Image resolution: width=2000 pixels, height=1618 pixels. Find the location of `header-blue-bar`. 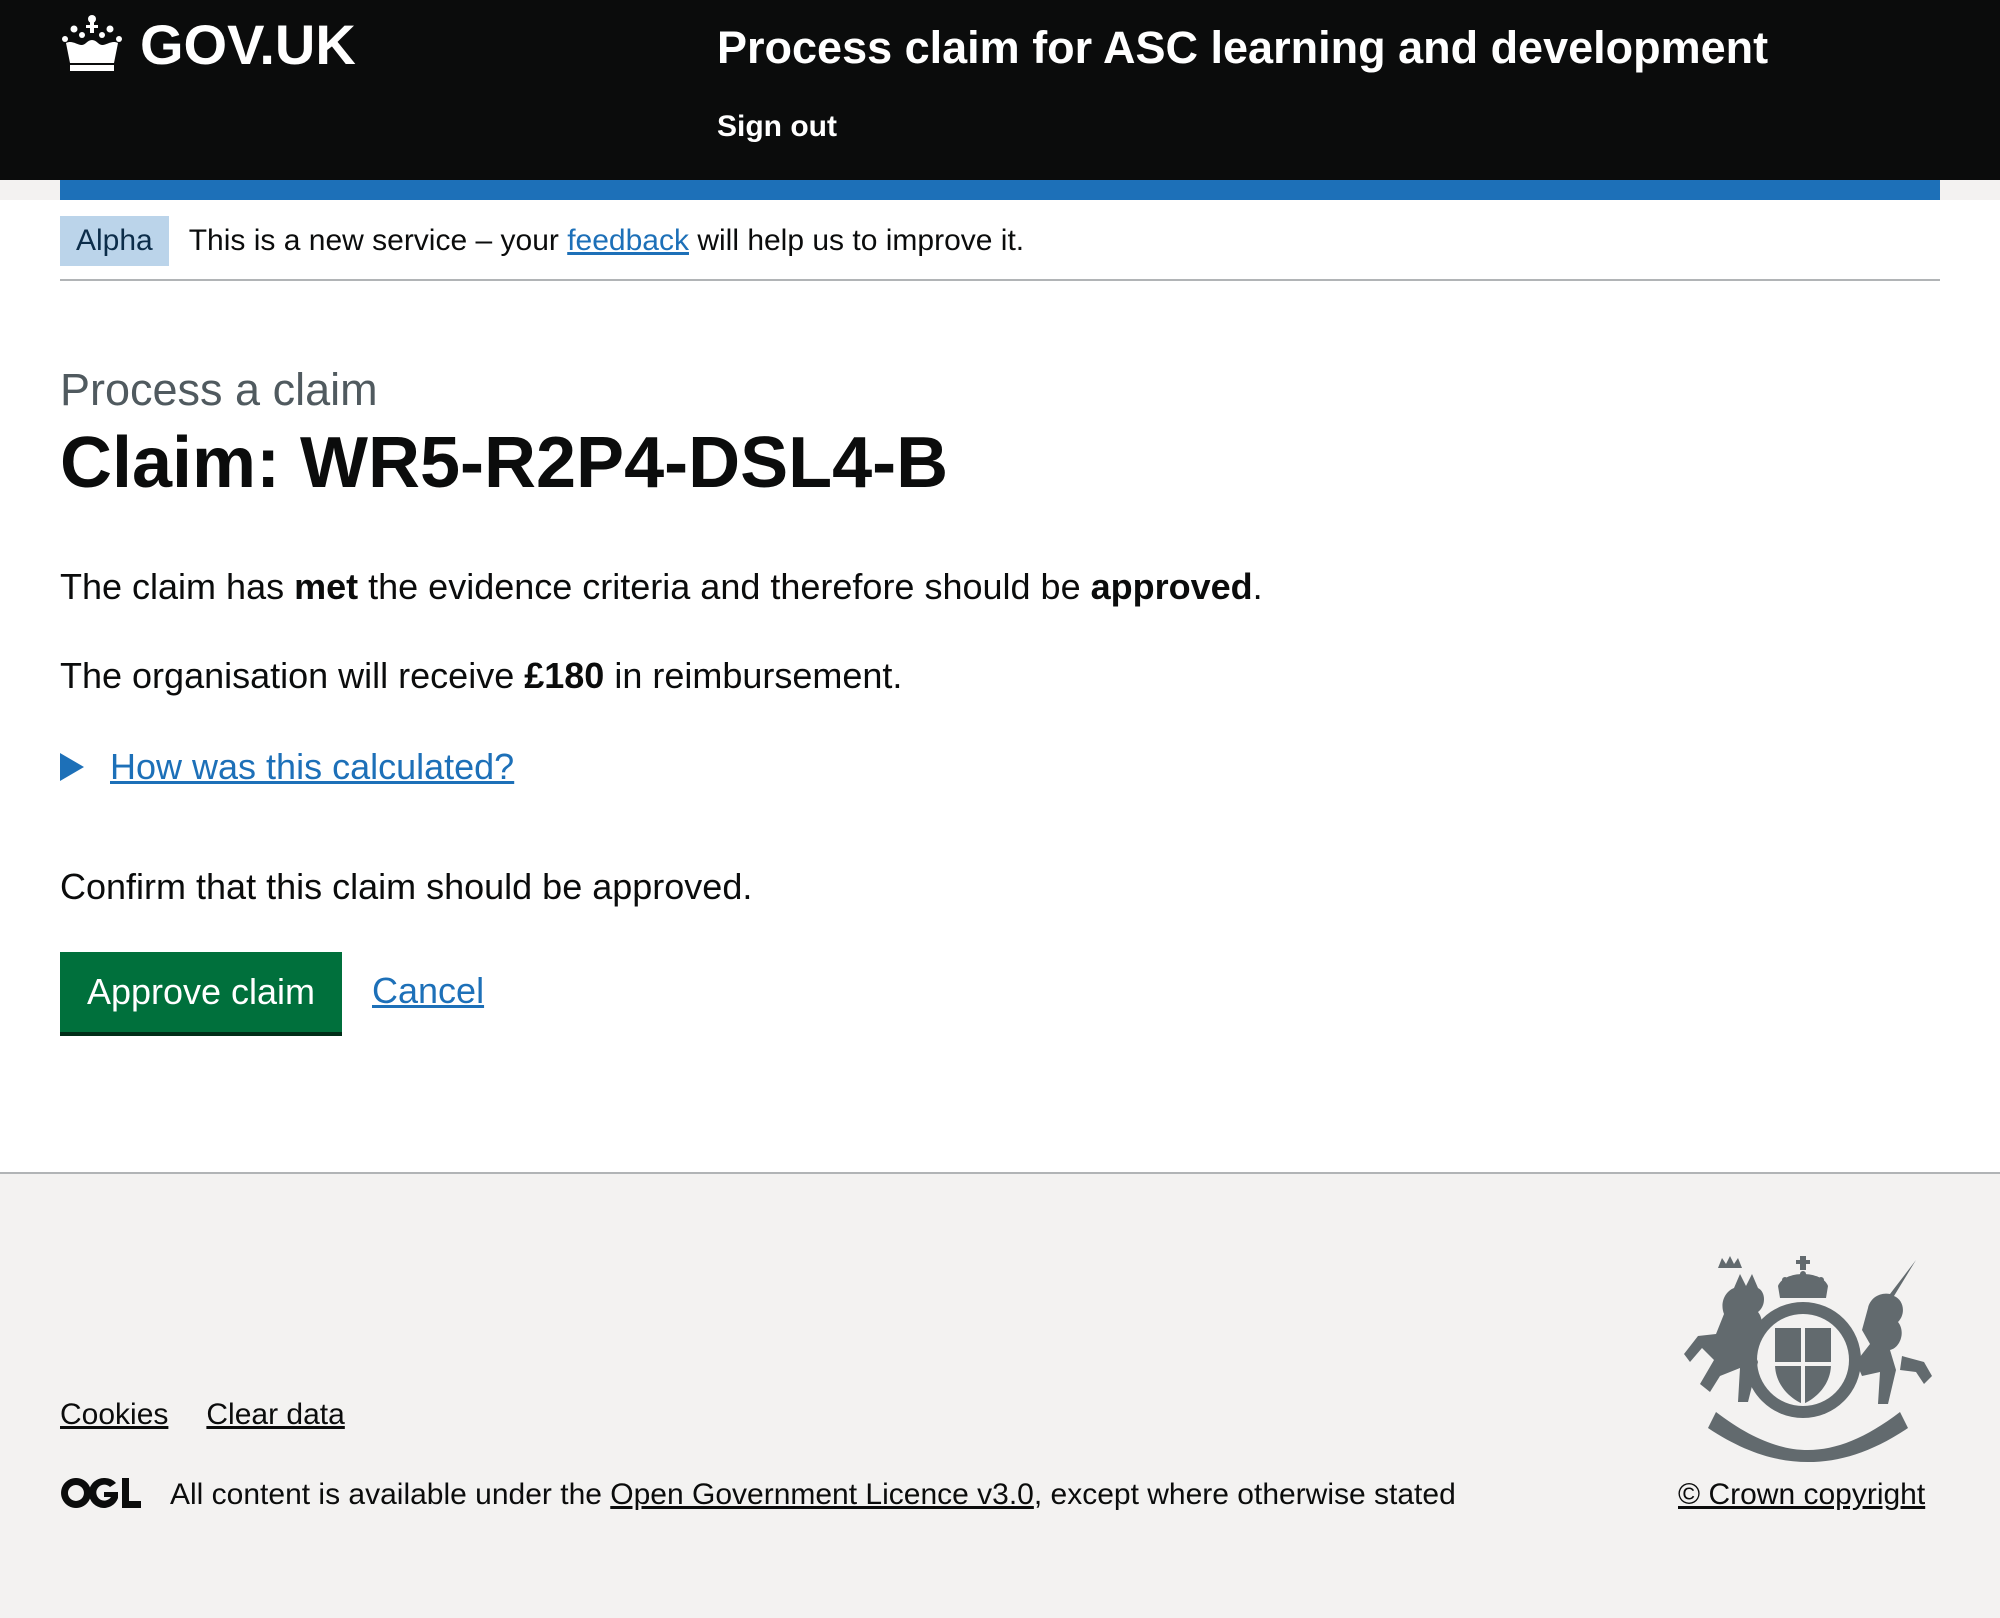

header-blue-bar is located at coordinates (1000, 190).